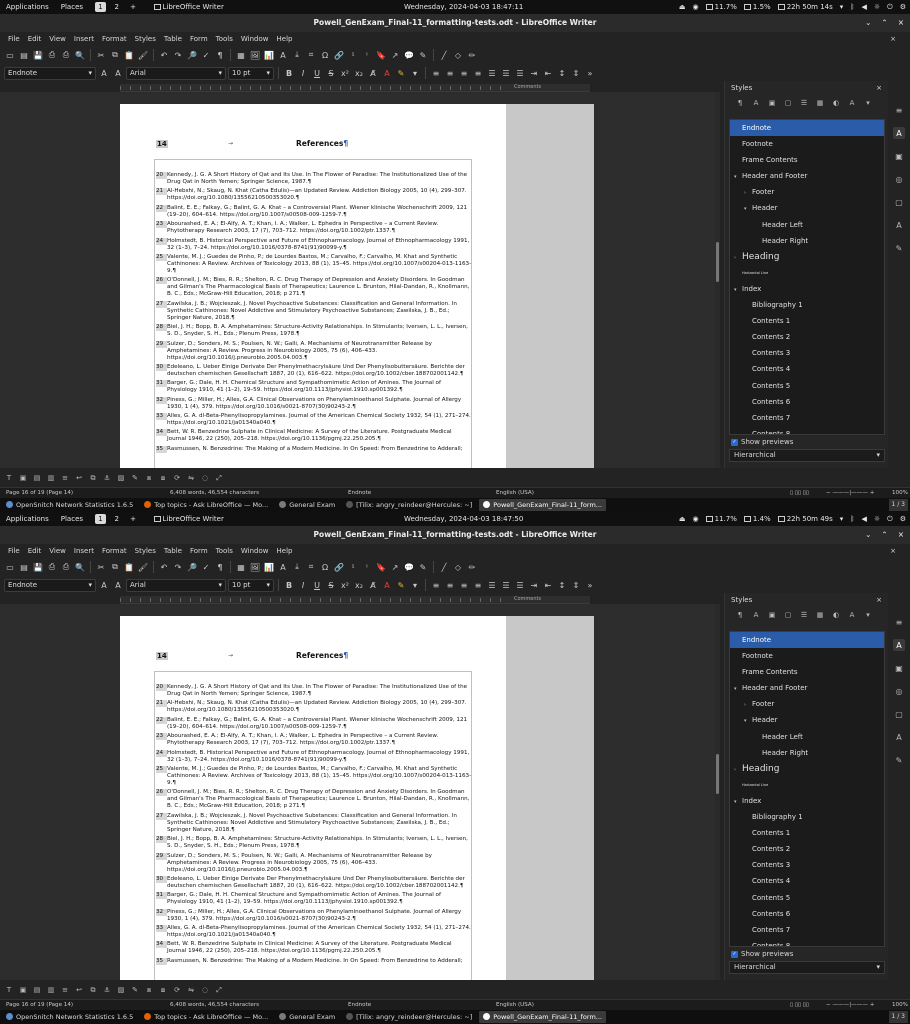 This screenshot has width=910, height=1024. I want to click on workspace-2: 2, so click(116, 7).